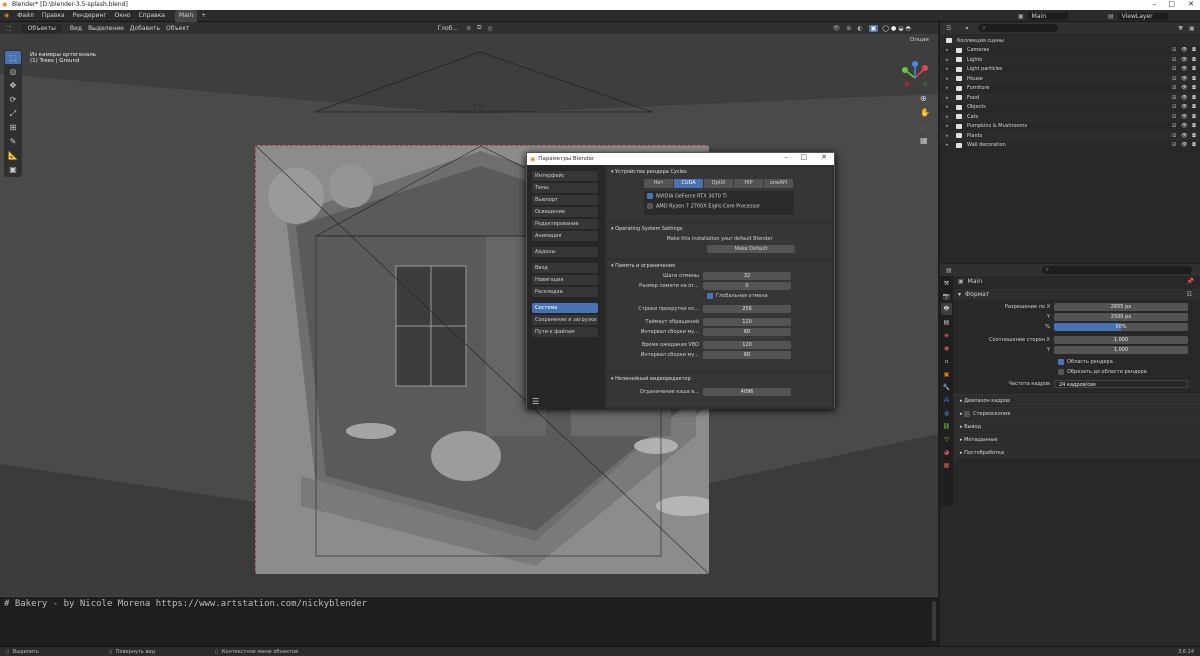  What do you see at coordinates (1018, 28) in the screenshot?
I see `outliner-search-input: ⌕` at bounding box center [1018, 28].